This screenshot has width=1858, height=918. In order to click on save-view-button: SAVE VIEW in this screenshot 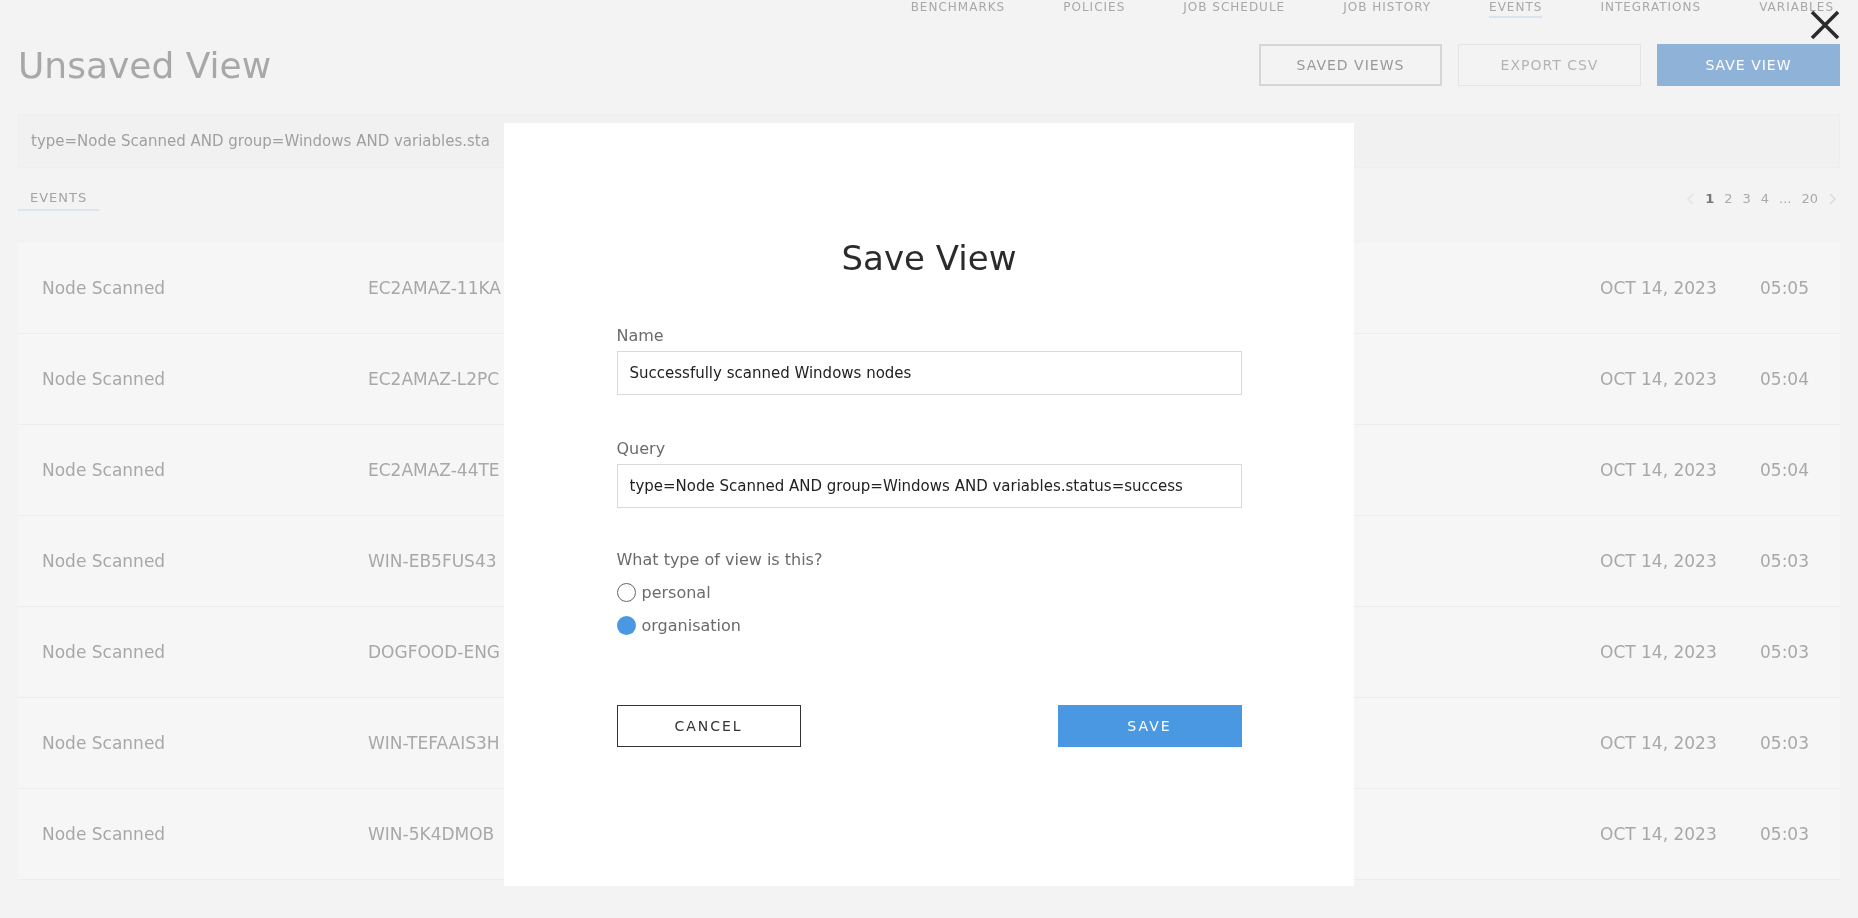, I will do `click(1748, 65)`.